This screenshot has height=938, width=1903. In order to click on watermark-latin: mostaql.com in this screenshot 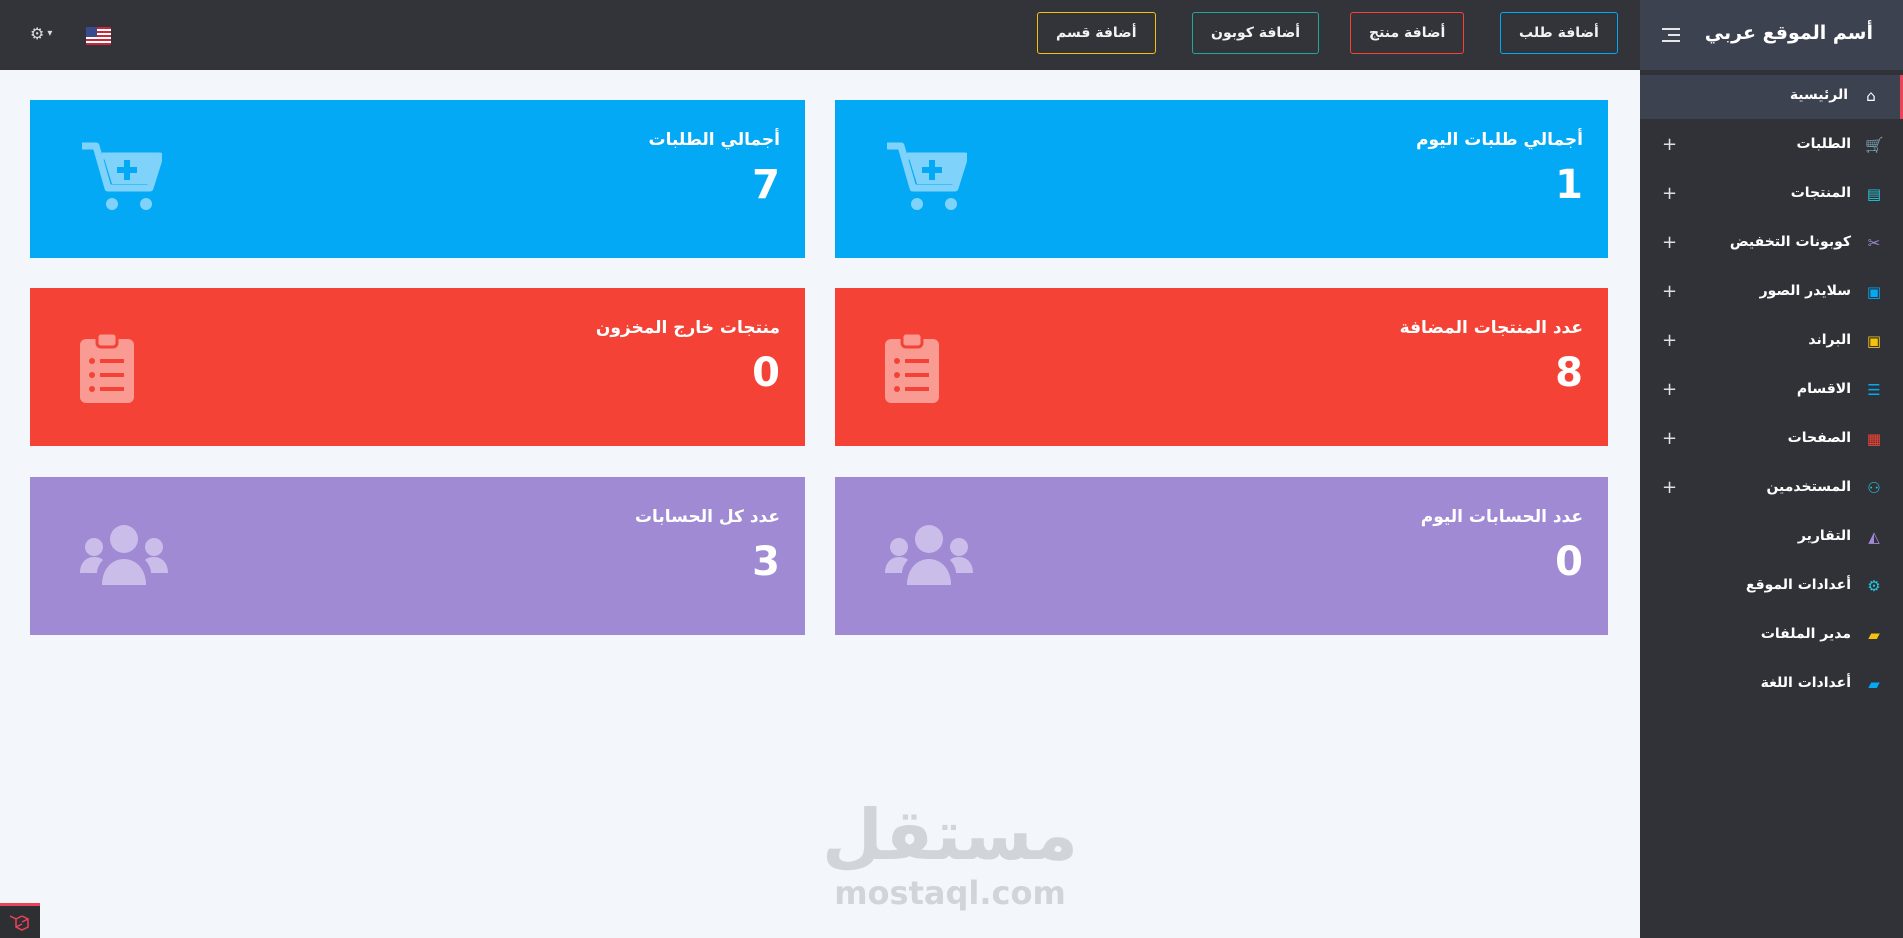, I will do `click(950, 893)`.